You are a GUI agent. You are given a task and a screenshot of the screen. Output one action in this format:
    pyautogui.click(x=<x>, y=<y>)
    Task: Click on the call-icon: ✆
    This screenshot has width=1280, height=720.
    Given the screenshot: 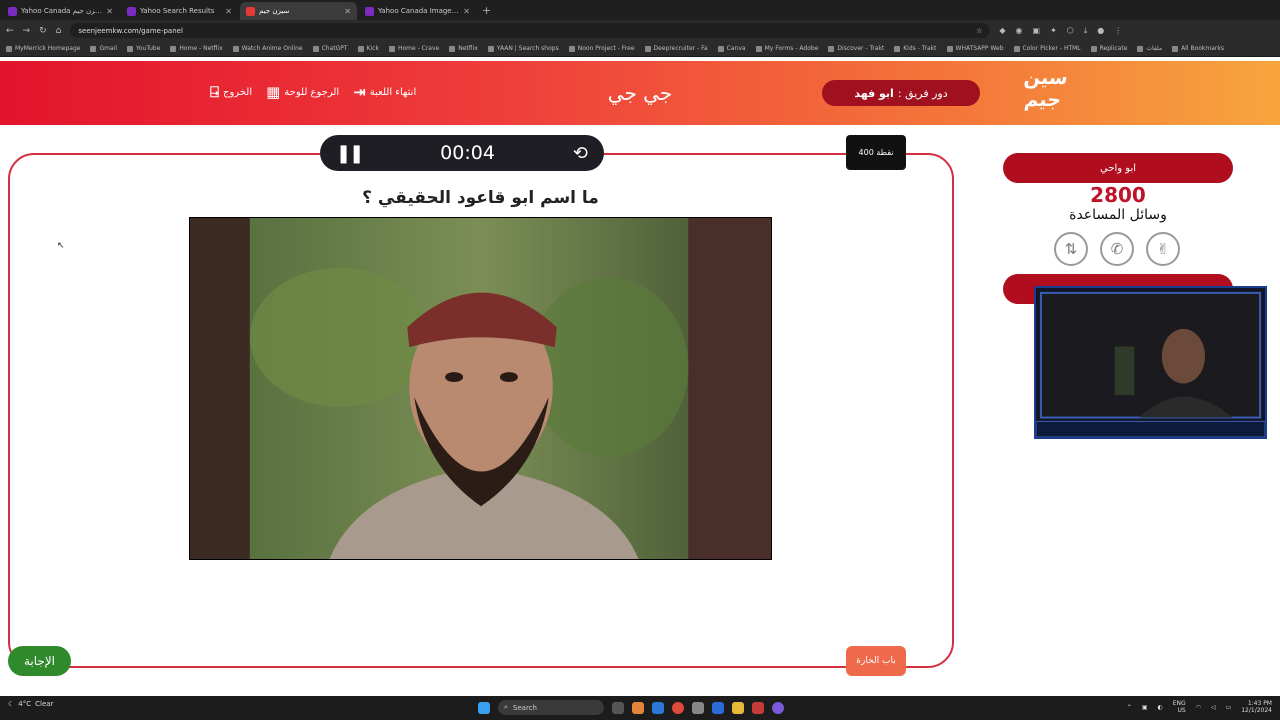 What is the action you would take?
    pyautogui.click(x=1117, y=249)
    